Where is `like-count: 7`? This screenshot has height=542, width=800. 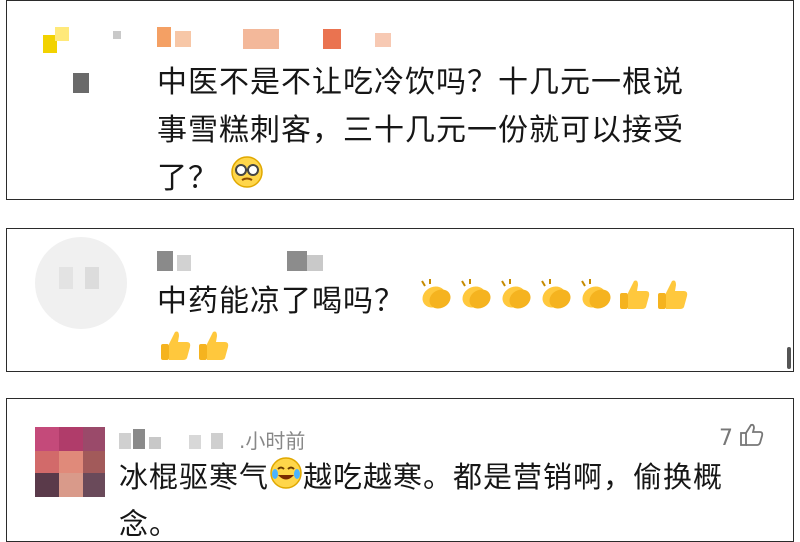
like-count: 7 is located at coordinates (726, 438).